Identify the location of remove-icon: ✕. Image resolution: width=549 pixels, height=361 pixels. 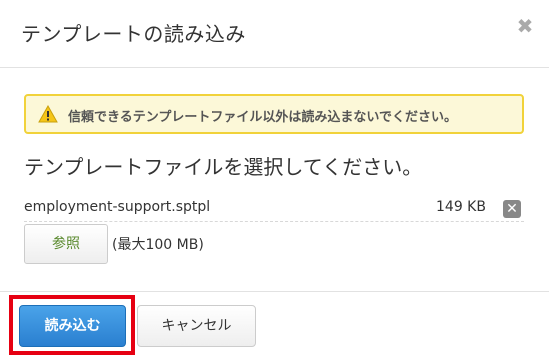
(512, 209).